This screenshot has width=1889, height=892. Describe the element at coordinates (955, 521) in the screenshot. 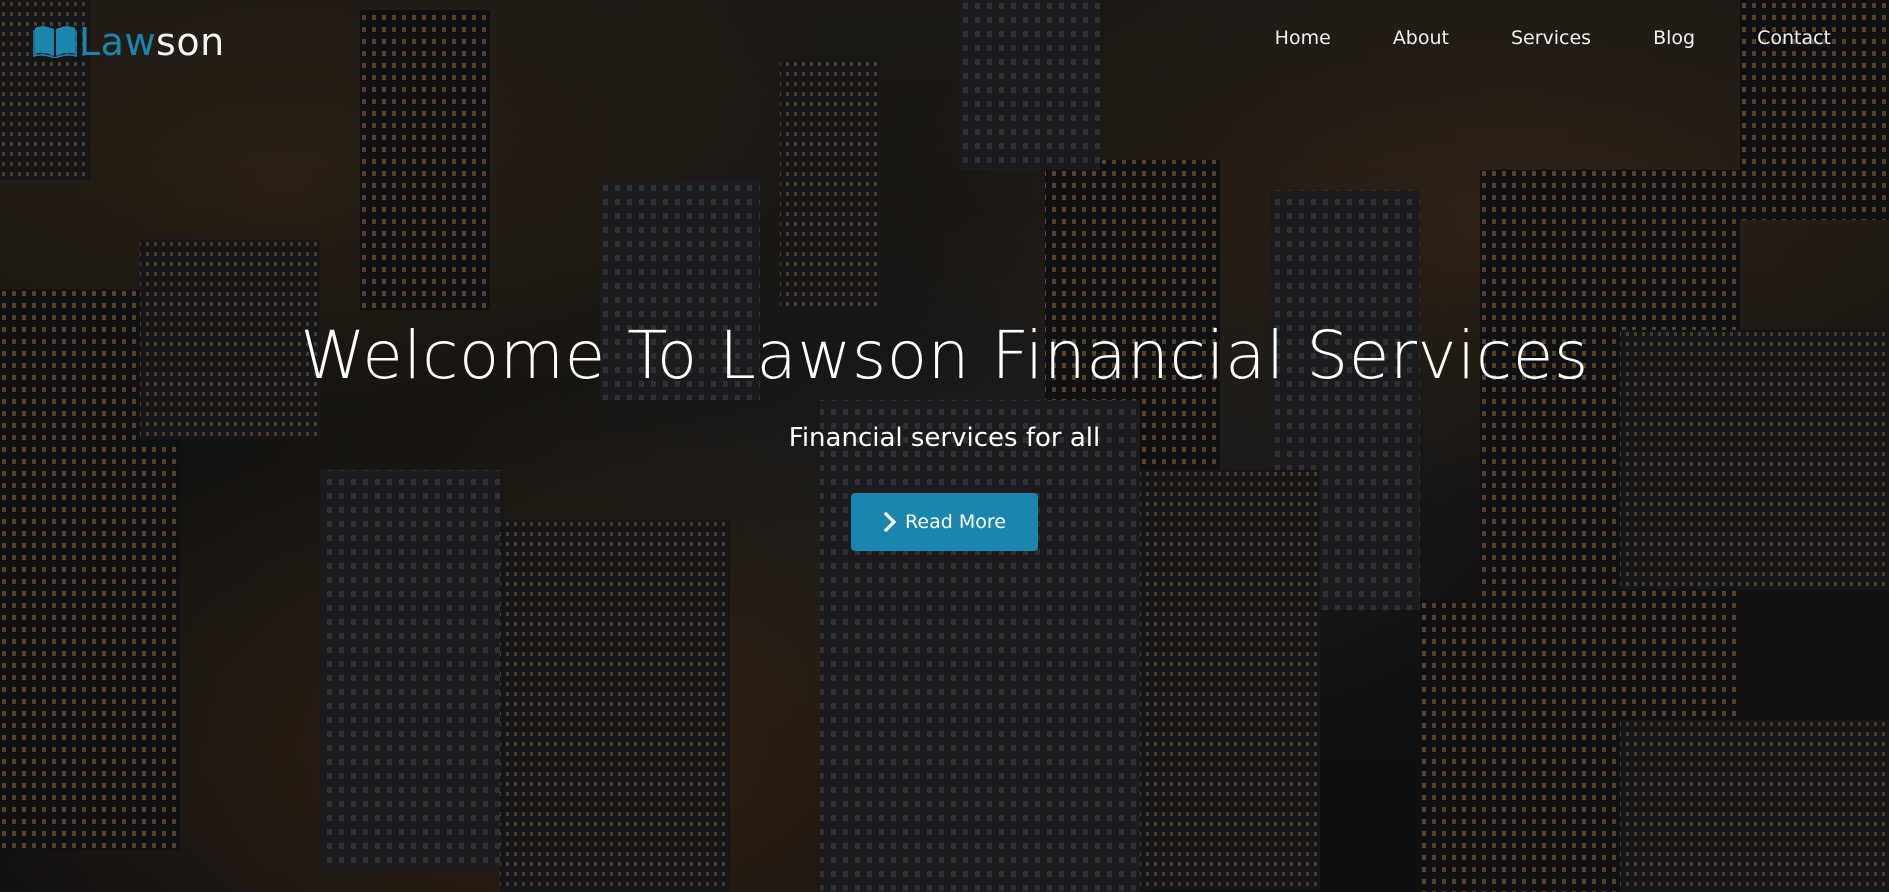

I see `read-more-label: Read More` at that location.